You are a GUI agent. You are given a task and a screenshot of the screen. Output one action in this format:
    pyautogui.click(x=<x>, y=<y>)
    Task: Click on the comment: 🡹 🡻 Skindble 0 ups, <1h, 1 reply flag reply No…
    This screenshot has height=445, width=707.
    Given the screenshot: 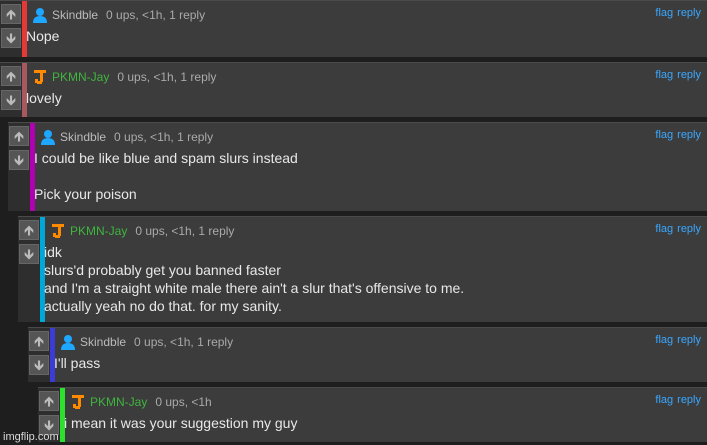 What is the action you would take?
    pyautogui.click(x=353, y=28)
    